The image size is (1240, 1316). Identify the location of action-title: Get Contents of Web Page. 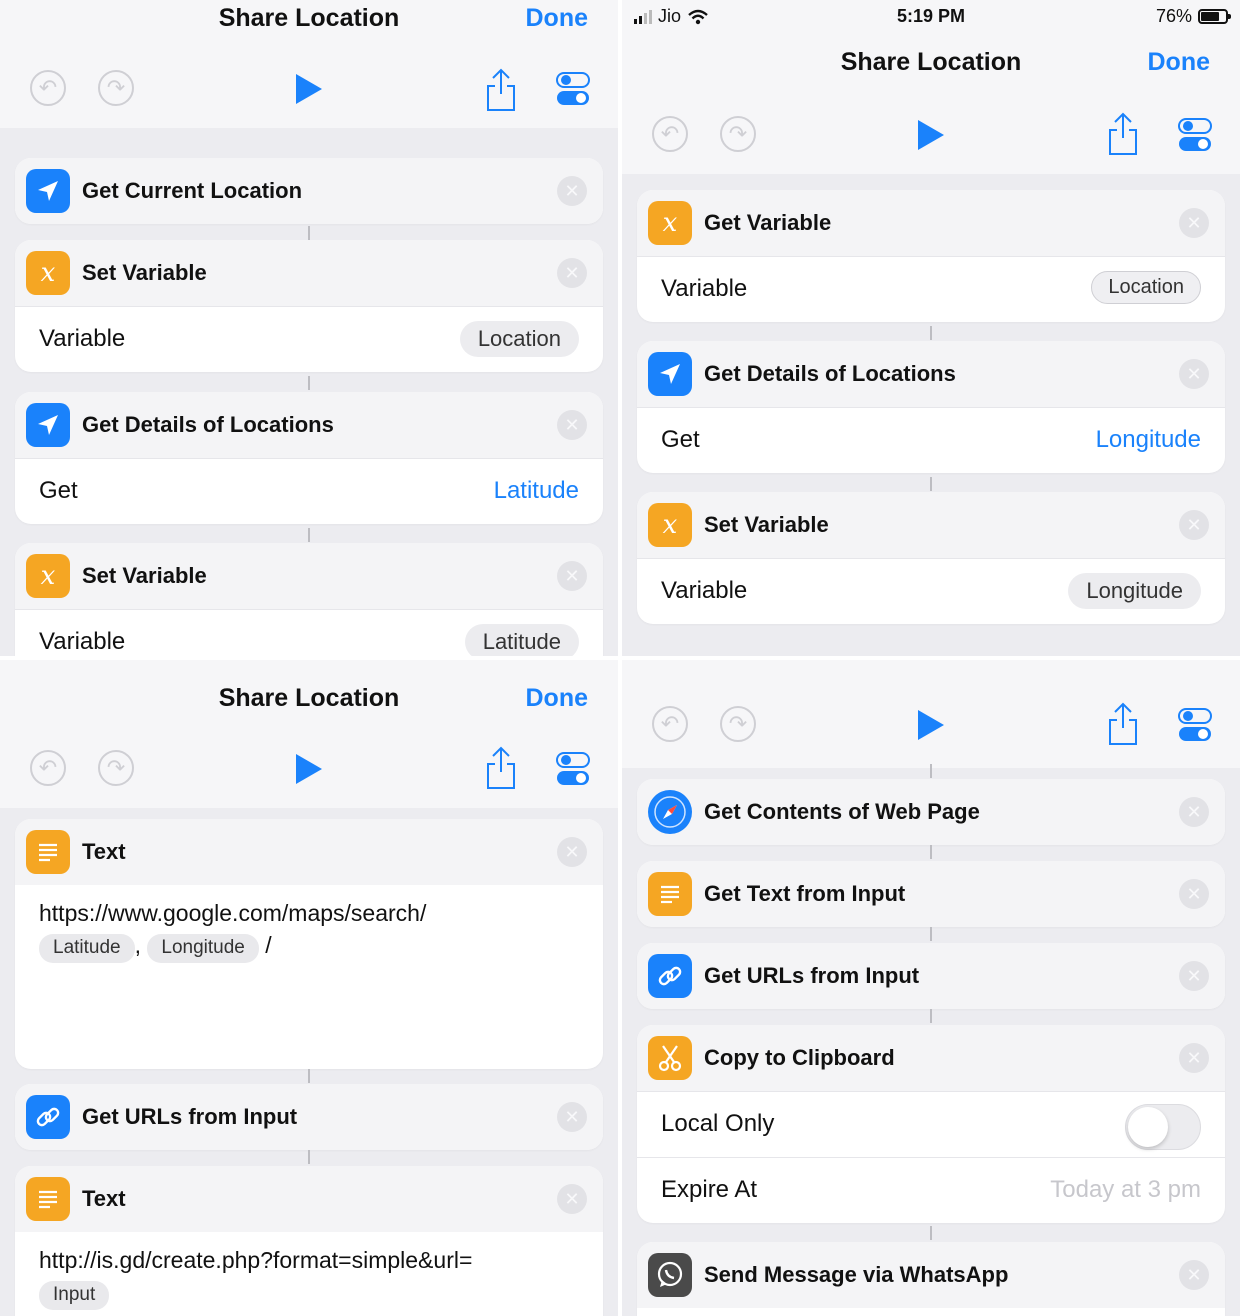
(842, 811).